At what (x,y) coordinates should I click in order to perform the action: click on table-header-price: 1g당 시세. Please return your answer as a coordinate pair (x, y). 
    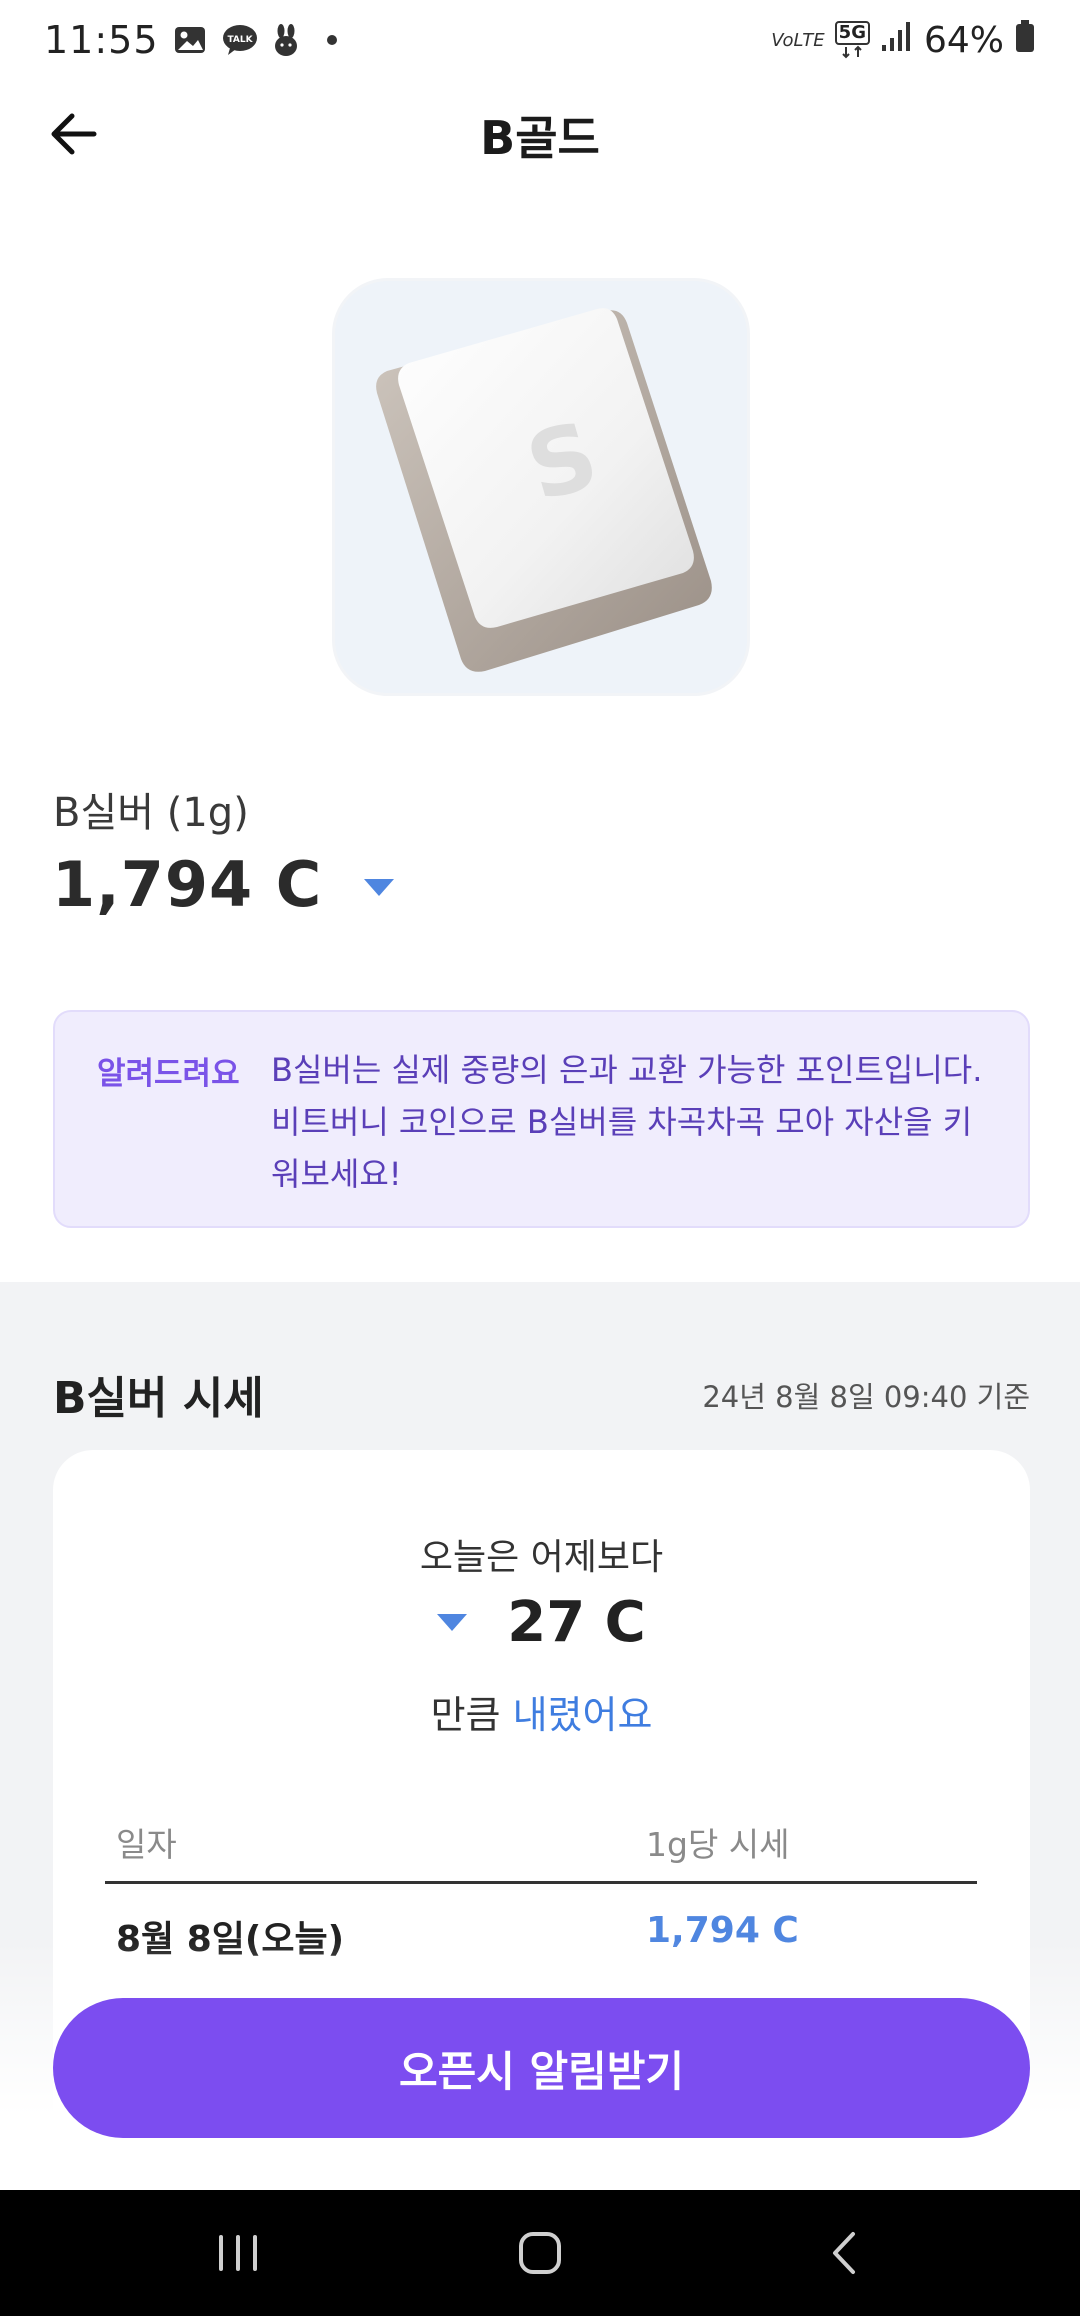
    Looking at the image, I should click on (718, 1844).